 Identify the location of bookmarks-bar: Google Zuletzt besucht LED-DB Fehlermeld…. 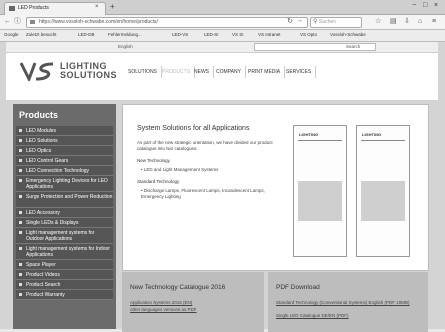
(222, 36).